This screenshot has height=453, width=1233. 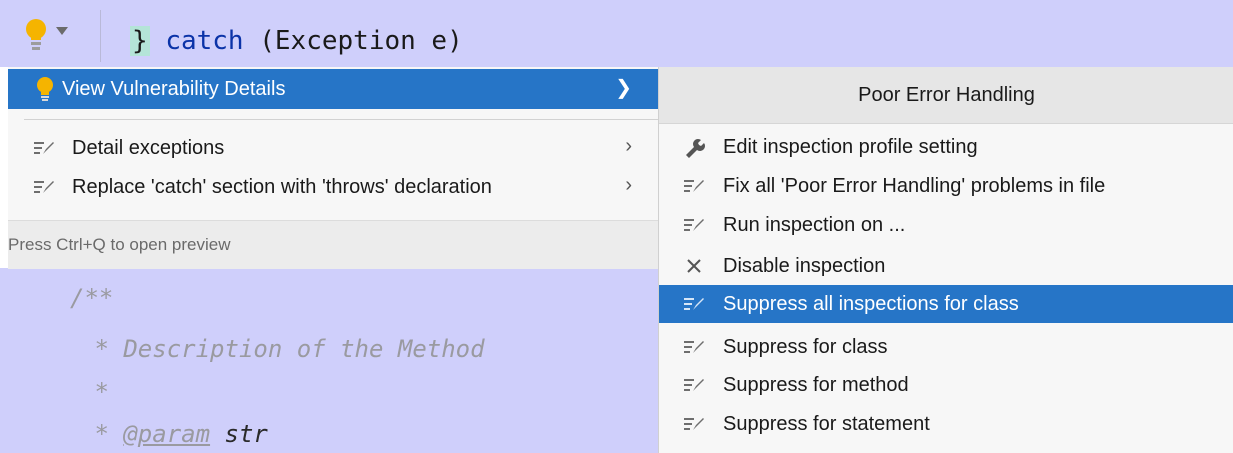 I want to click on menu-item-suppress-all-for-class: Suppress all inspections for class, so click(x=946, y=304).